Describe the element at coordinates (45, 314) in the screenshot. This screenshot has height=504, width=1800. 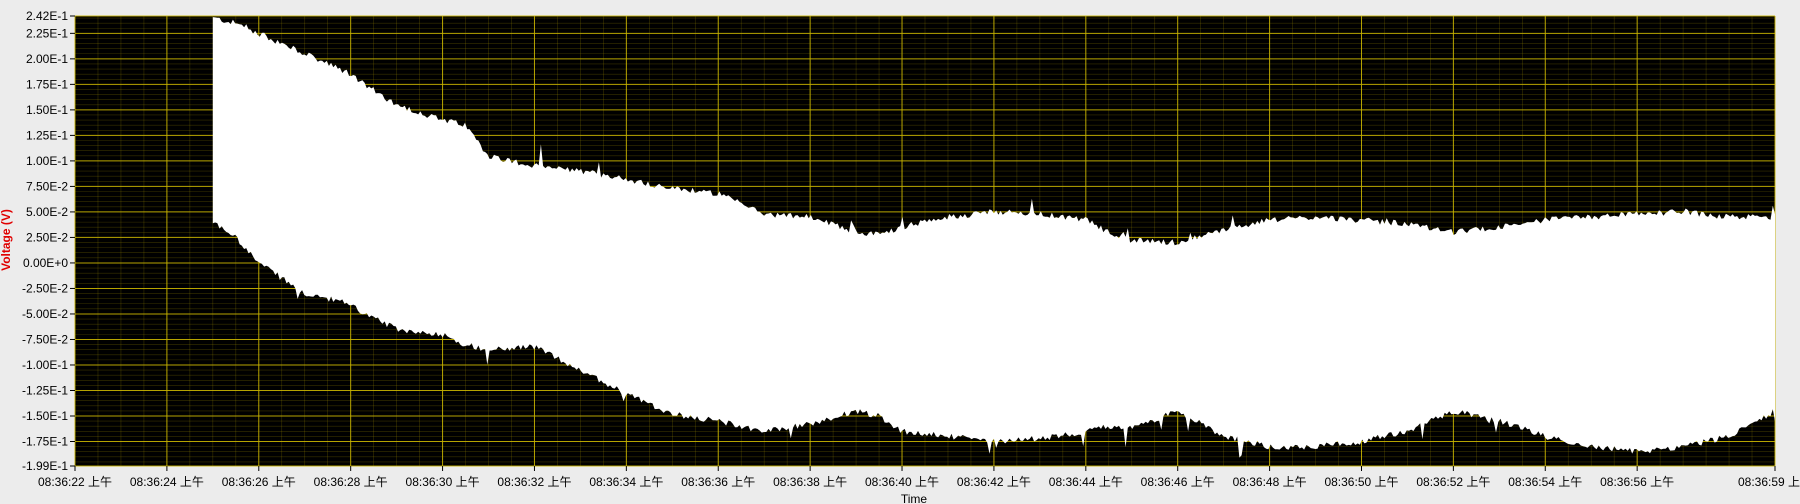
I see `y-tick-label: -5.00E-2` at that location.